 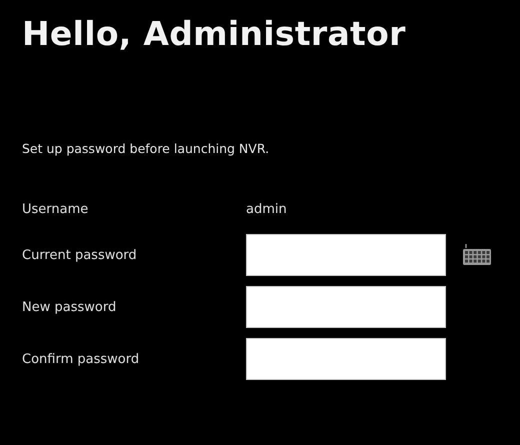 I want to click on instruction-text: Set up password before launching NVR., so click(x=146, y=148).